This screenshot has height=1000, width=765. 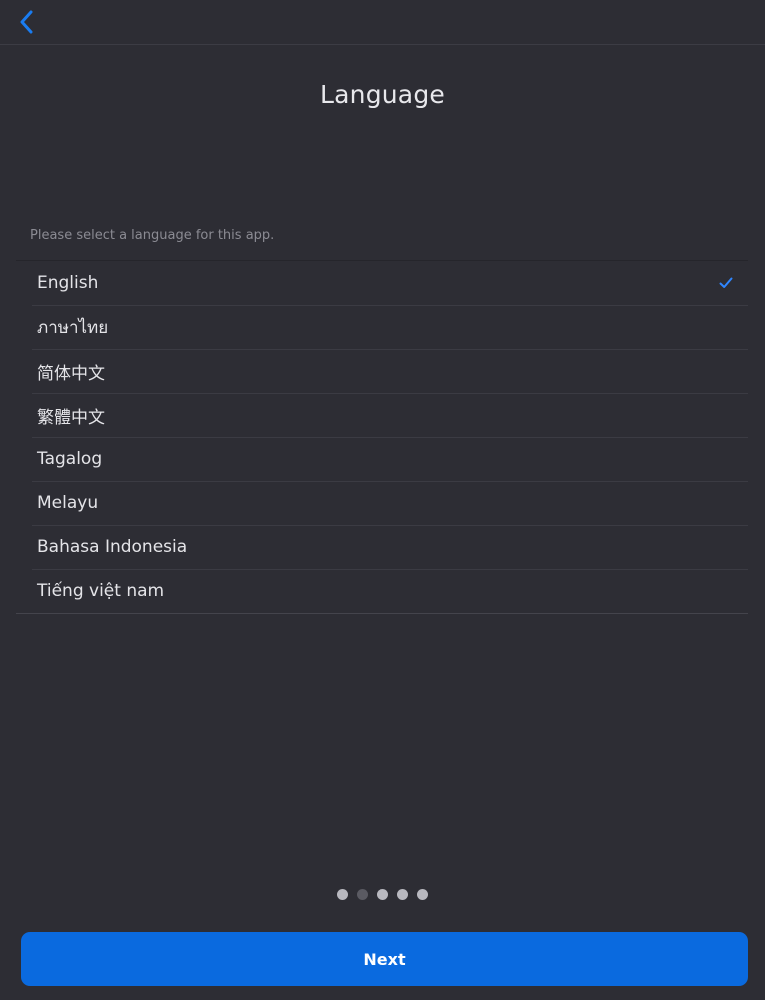 What do you see at coordinates (384, 959) in the screenshot?
I see `next-button: Next` at bounding box center [384, 959].